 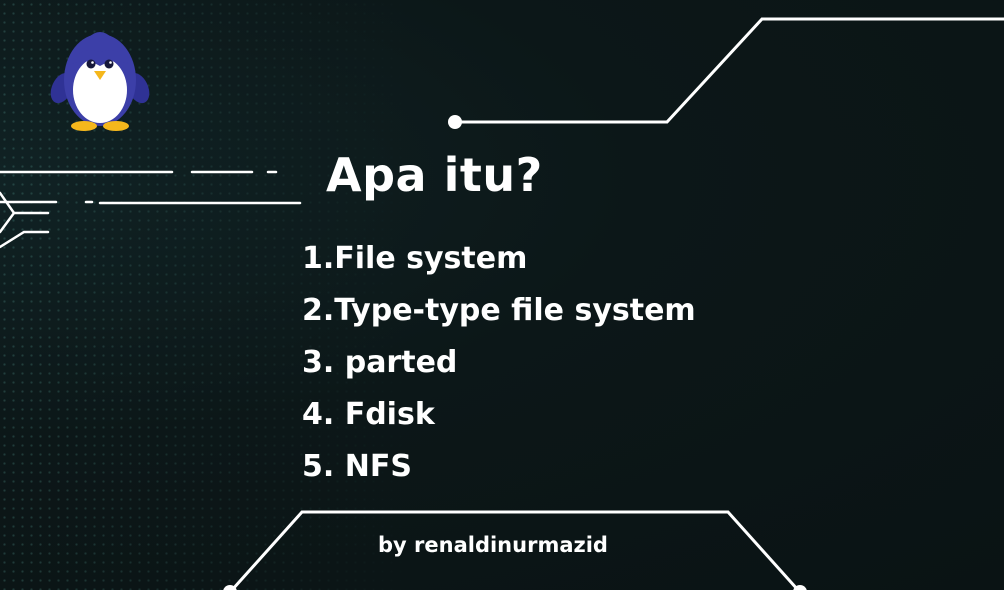 What do you see at coordinates (455, 122) in the screenshot?
I see `circuit-node-top` at bounding box center [455, 122].